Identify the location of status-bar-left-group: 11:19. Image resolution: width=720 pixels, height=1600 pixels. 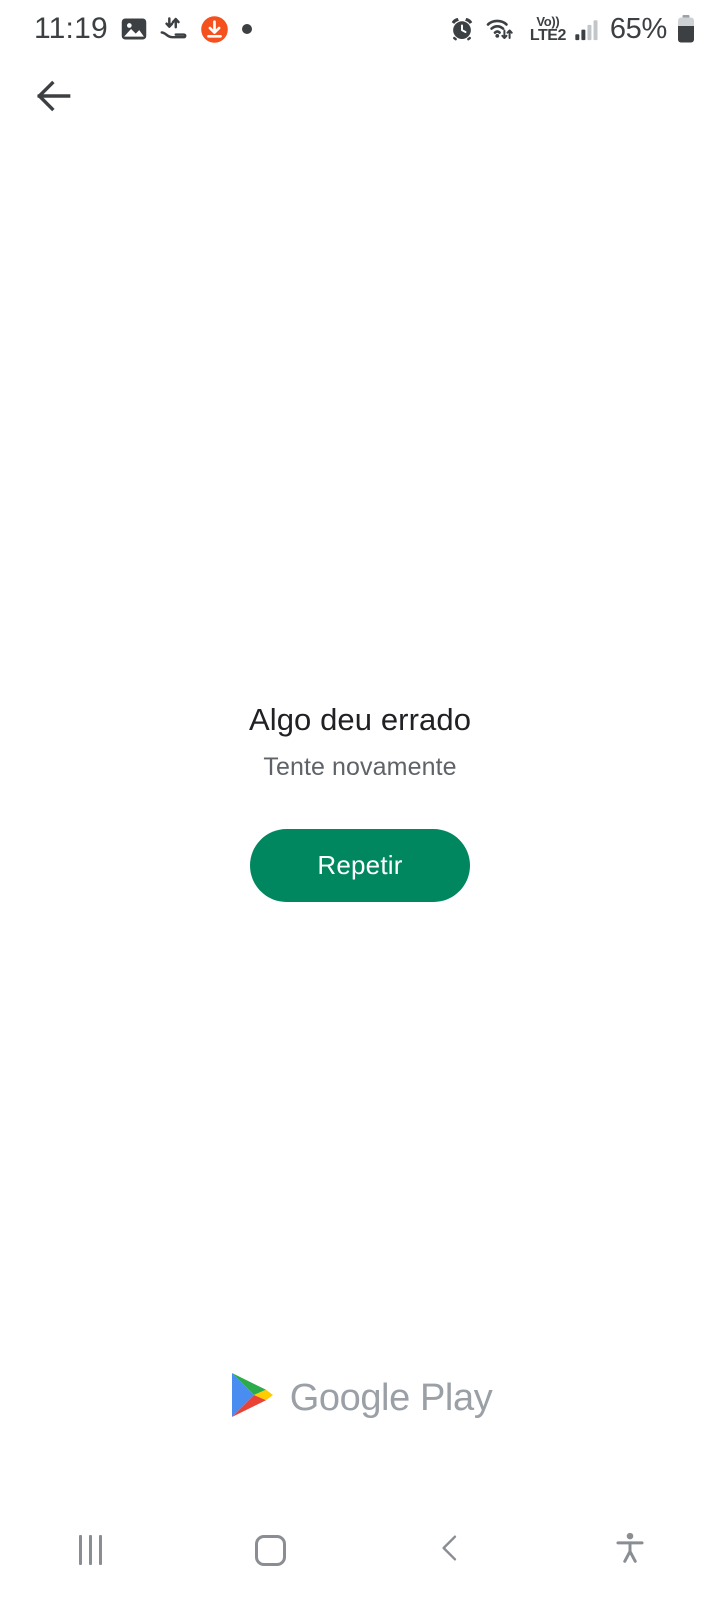
(143, 29).